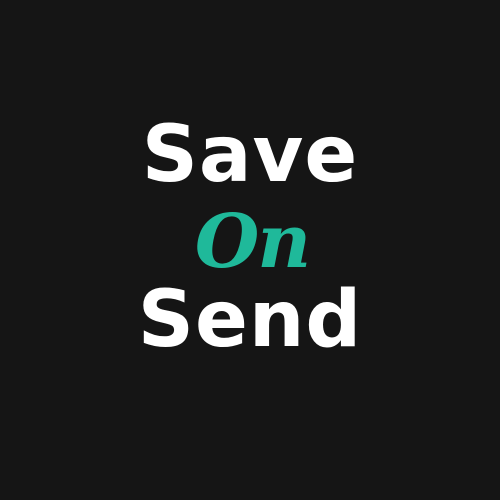  Describe the element at coordinates (252, 242) in the screenshot. I see `logo-word-on: On` at that location.